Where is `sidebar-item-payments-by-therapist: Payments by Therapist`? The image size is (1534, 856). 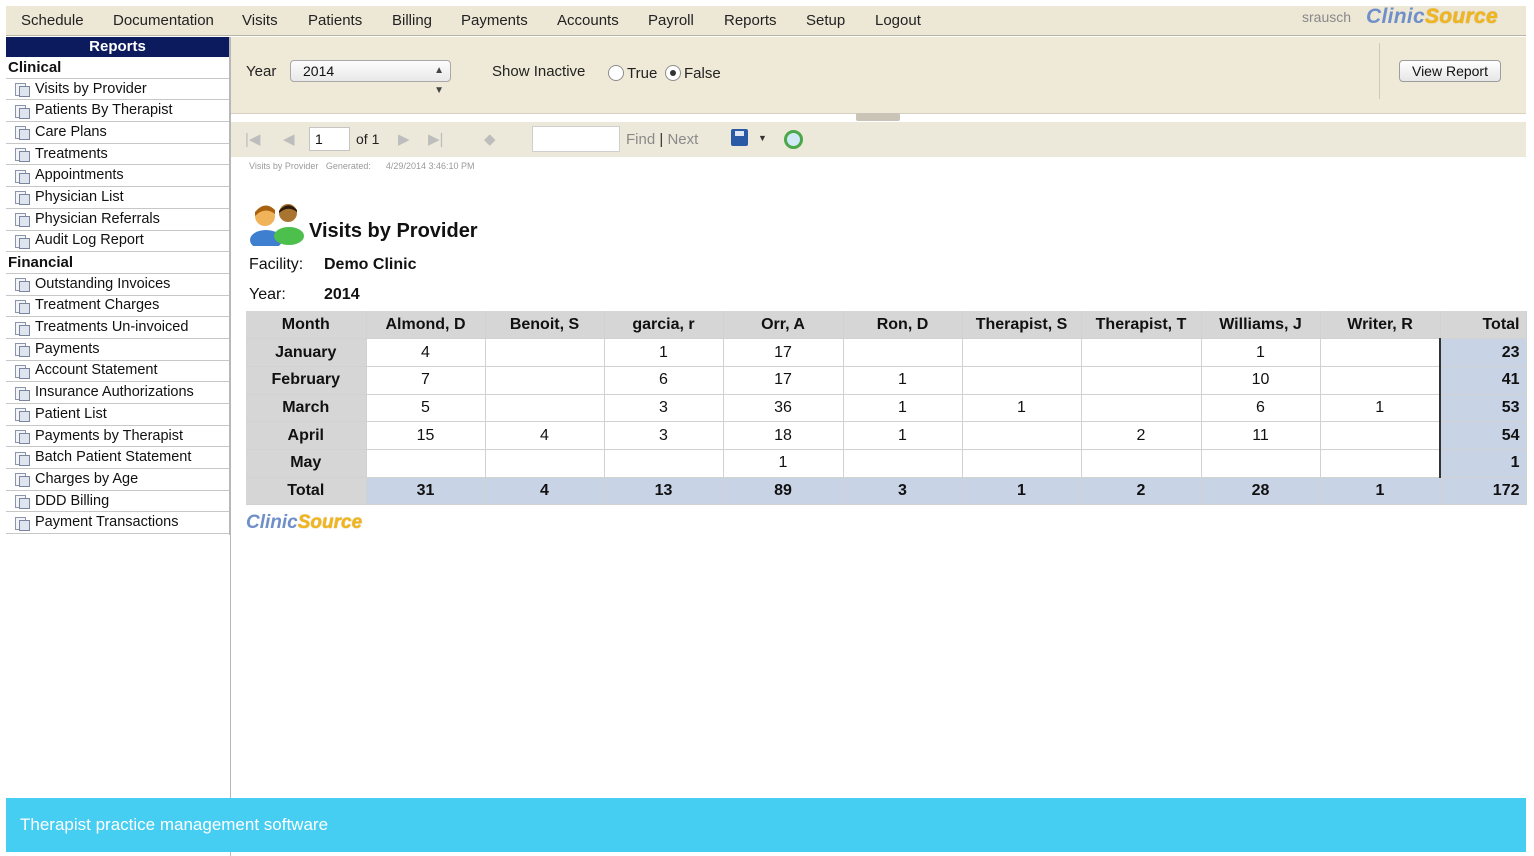
sidebar-item-payments-by-therapist: Payments by Therapist is located at coordinates (117, 437).